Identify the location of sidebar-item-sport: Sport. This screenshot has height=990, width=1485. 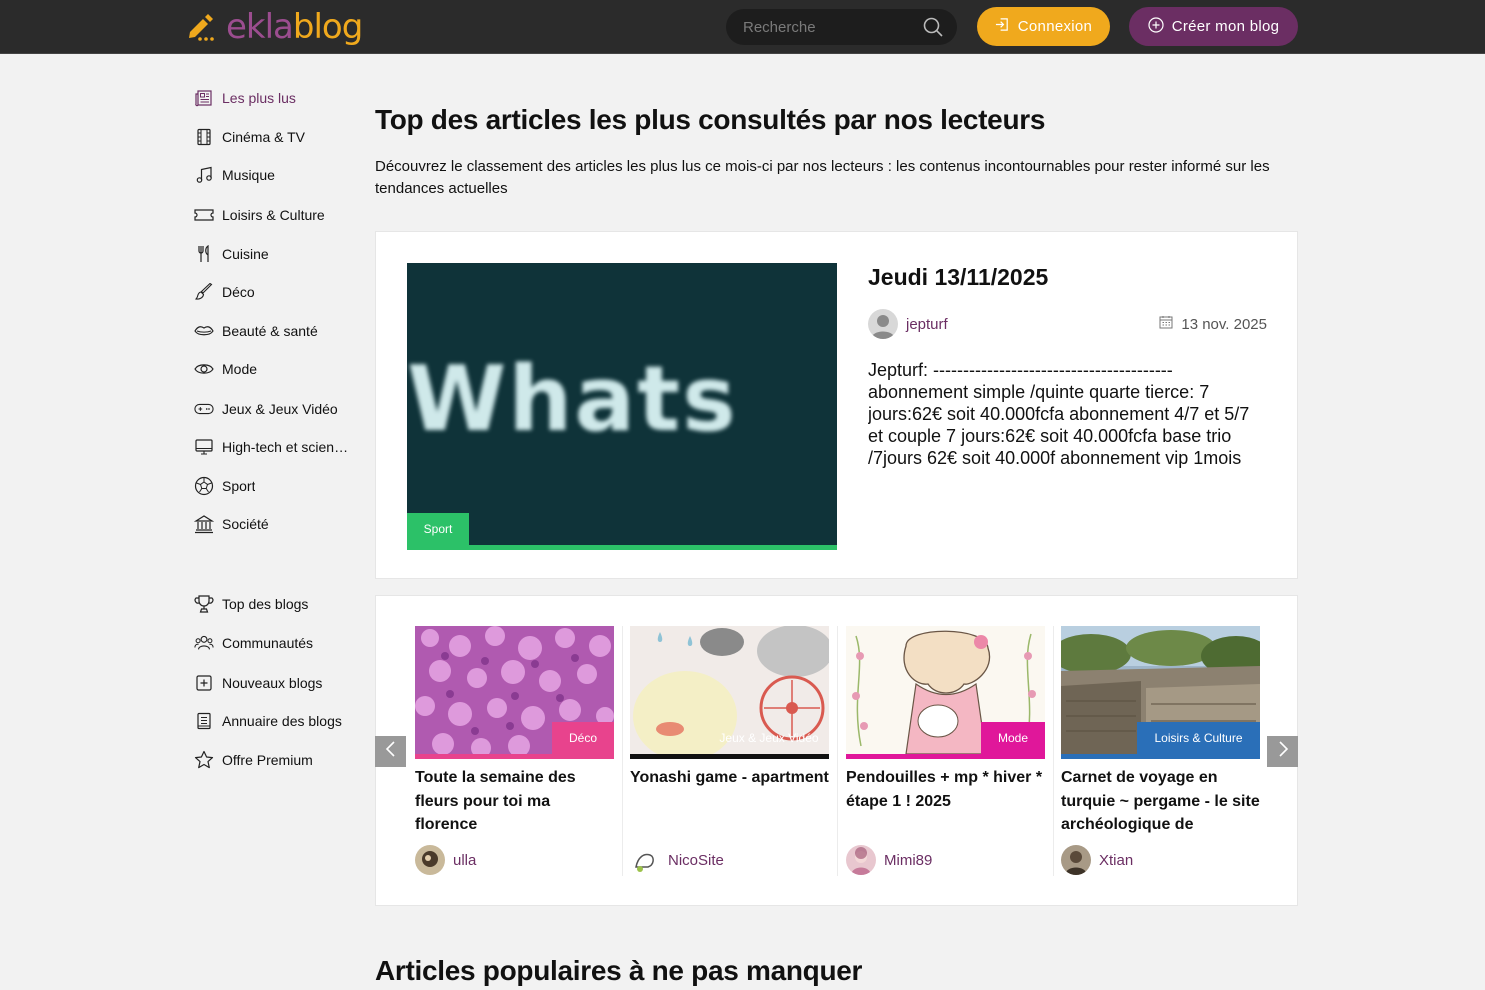
(224, 486).